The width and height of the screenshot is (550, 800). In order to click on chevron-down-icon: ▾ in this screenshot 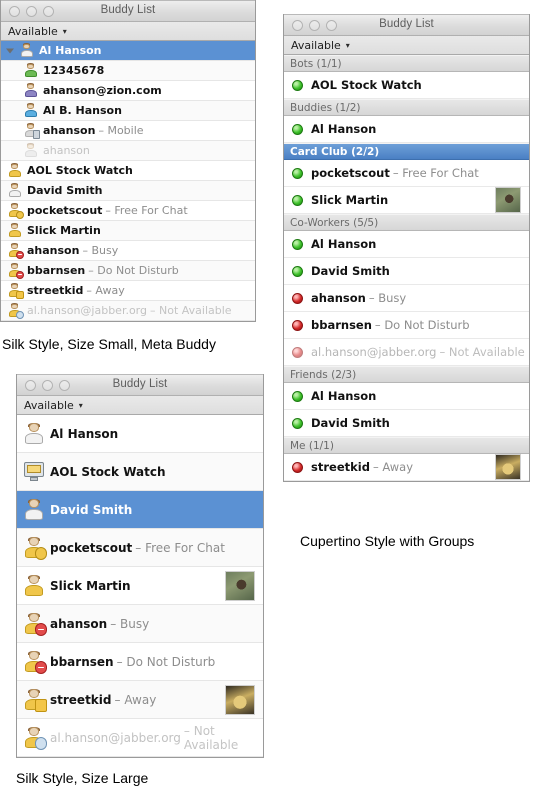, I will do `click(347, 45)`.